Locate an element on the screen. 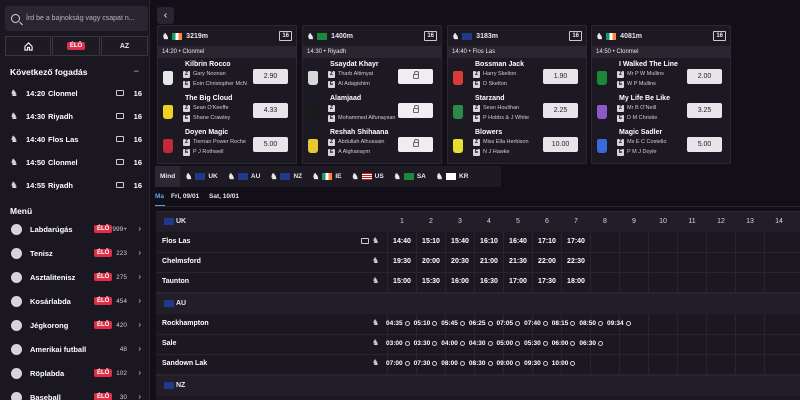 The height and width of the screenshot is (400, 800). race-time-cell: 17:30 is located at coordinates (547, 281).